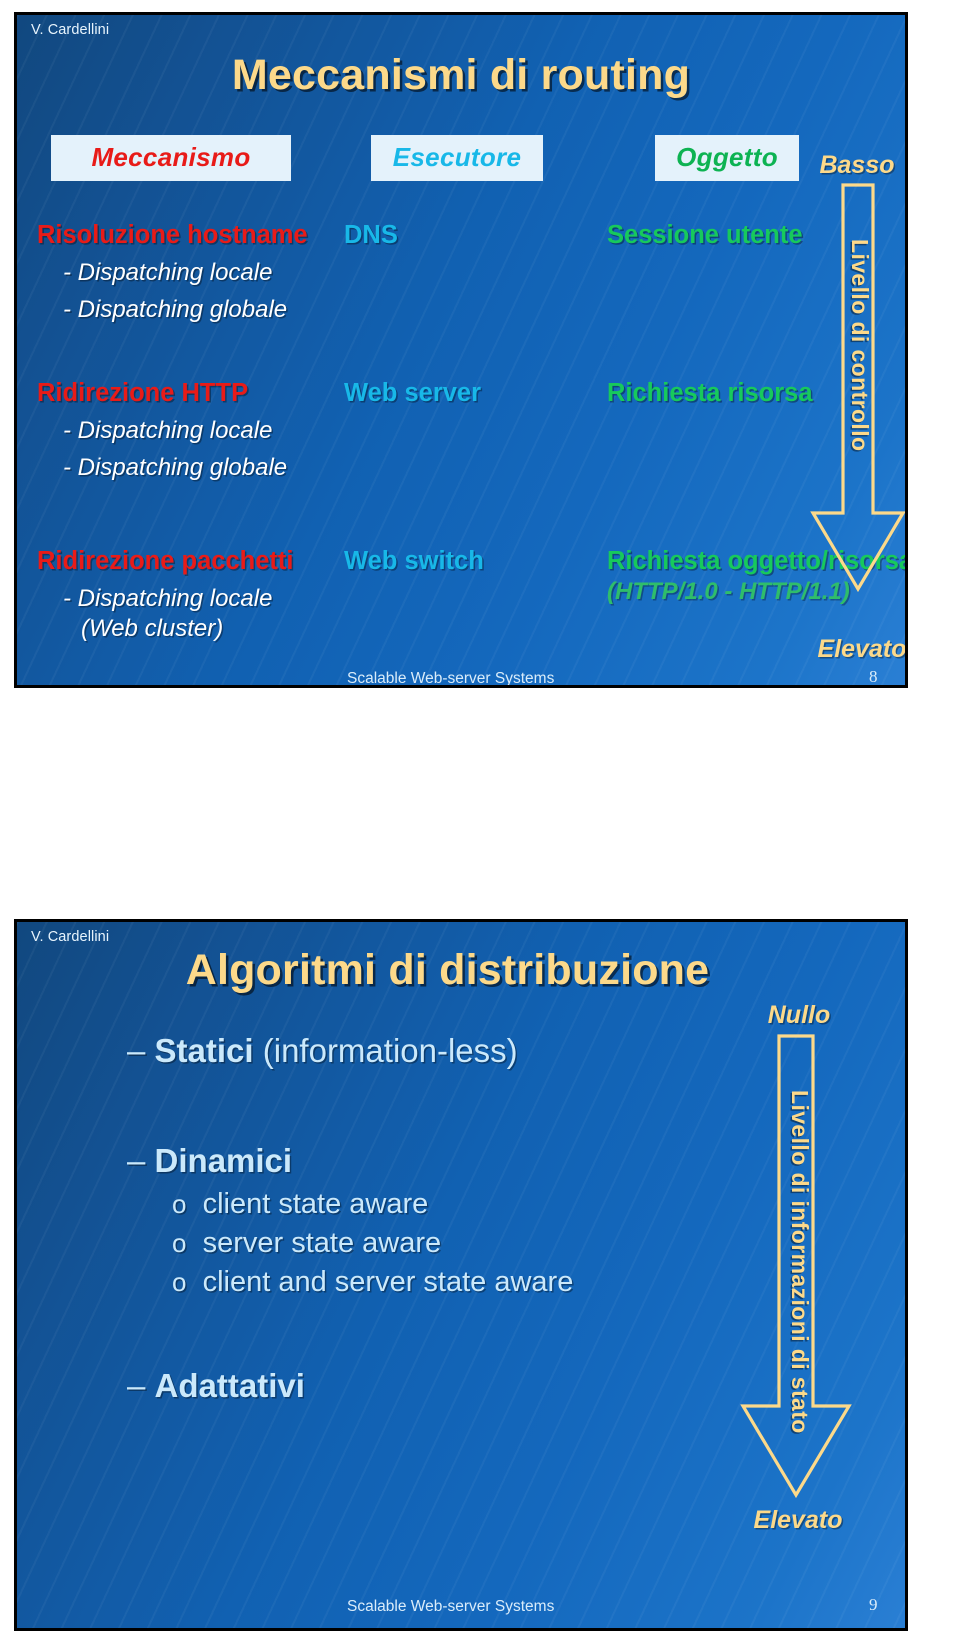 The image size is (960, 1646). Describe the element at coordinates (315, 1204) in the screenshot. I see `sub-bullet-label: client state aware` at that location.